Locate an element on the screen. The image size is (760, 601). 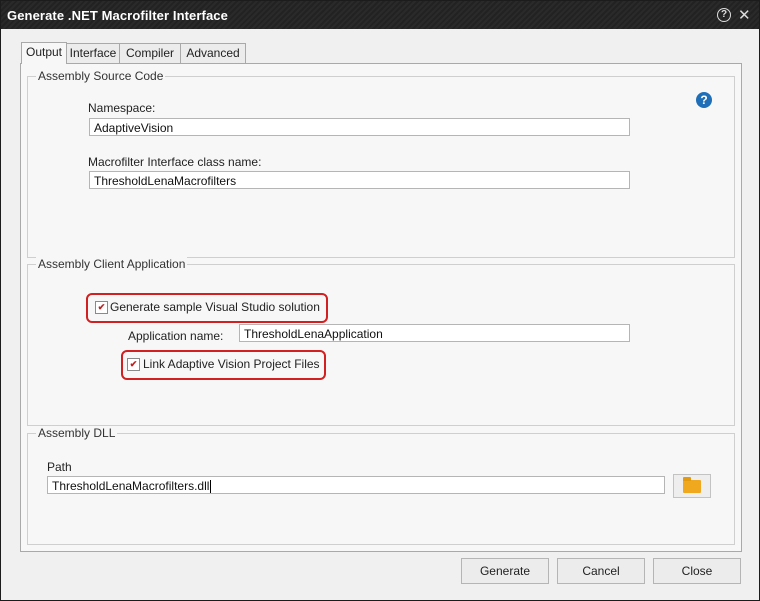
link-project-files-checkbox: ✔ is located at coordinates (133, 364).